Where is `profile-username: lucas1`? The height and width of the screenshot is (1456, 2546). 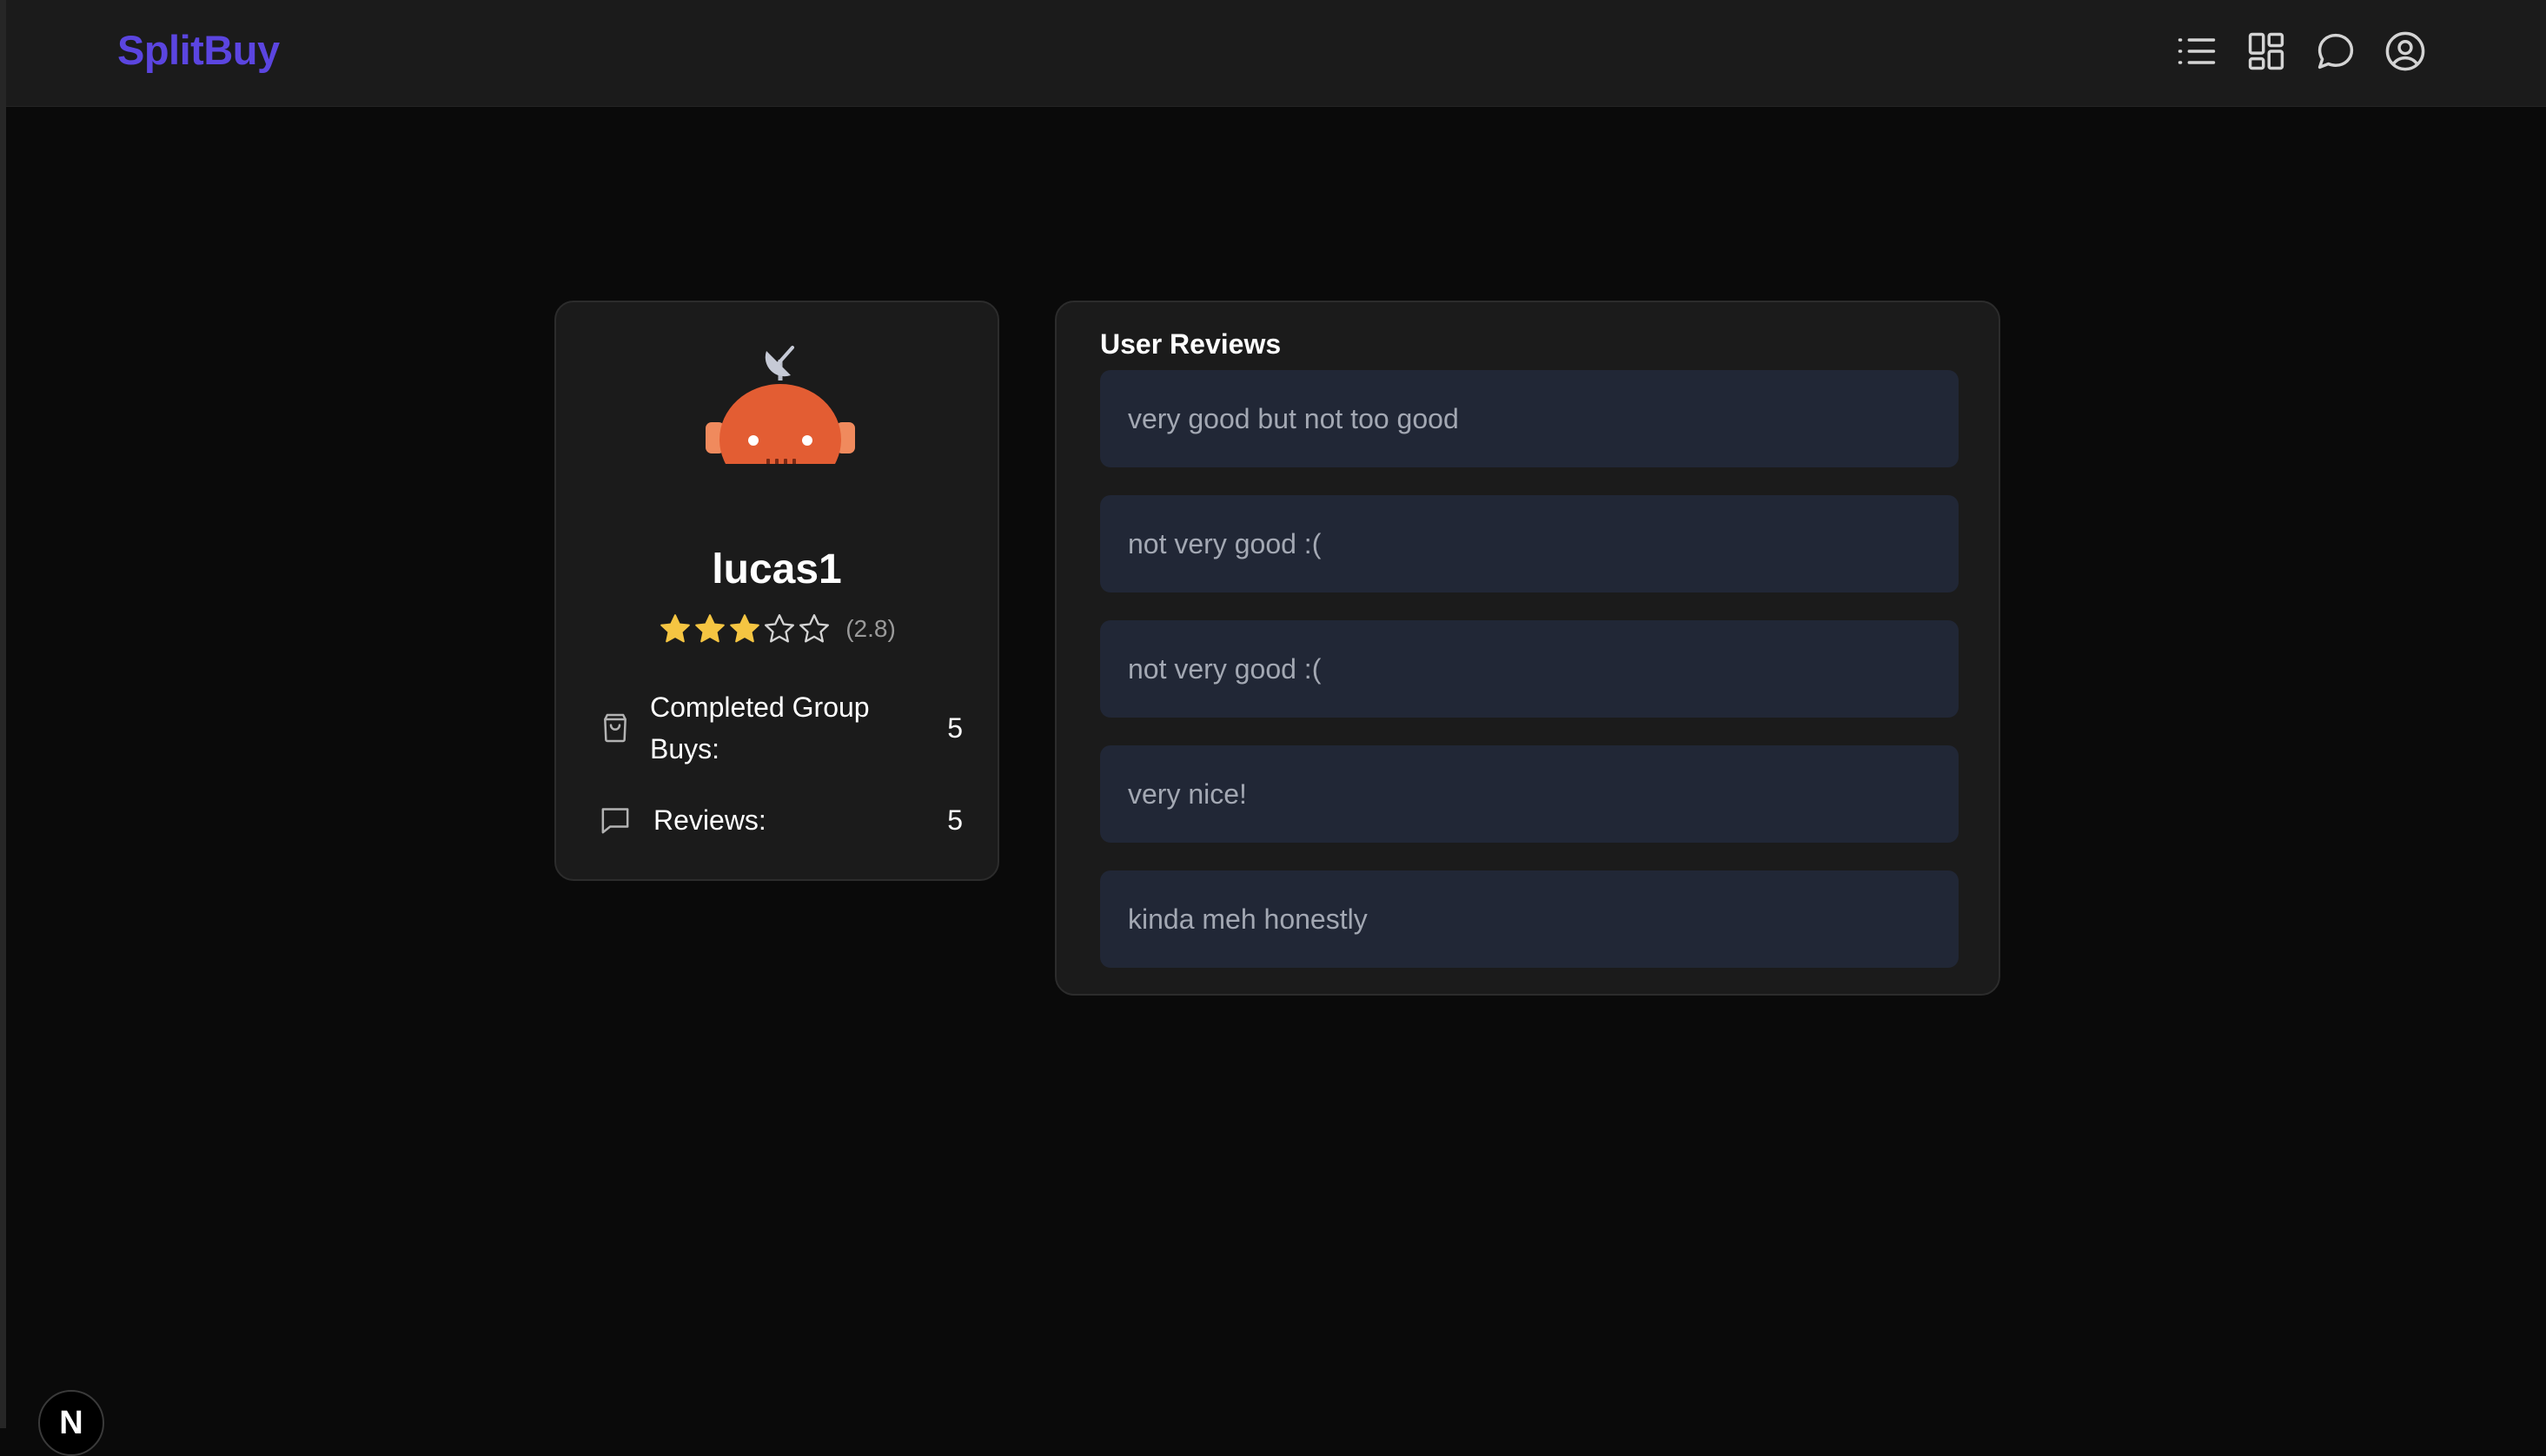
profile-username: lucas1 is located at coordinates (777, 569).